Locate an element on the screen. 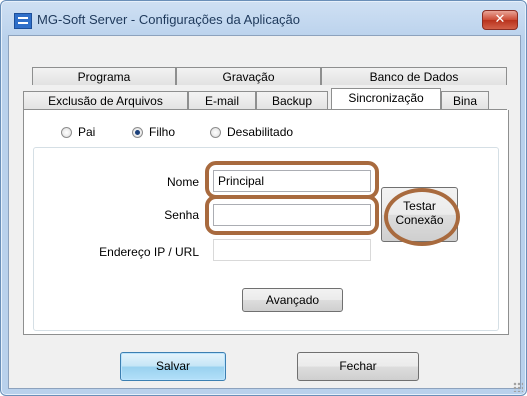 This screenshot has width=527, height=396. tab-exclusao-de-arquivos: Exclusão de Arquivos is located at coordinates (105, 100).